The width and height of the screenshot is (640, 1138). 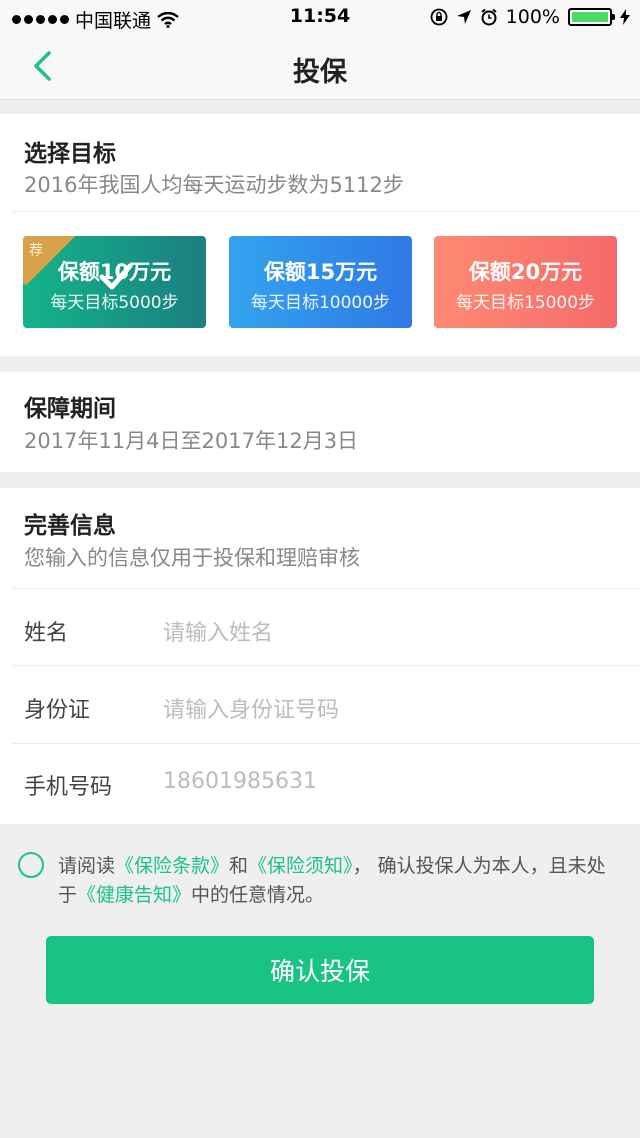 I want to click on period-title: 保障期间, so click(x=70, y=409).